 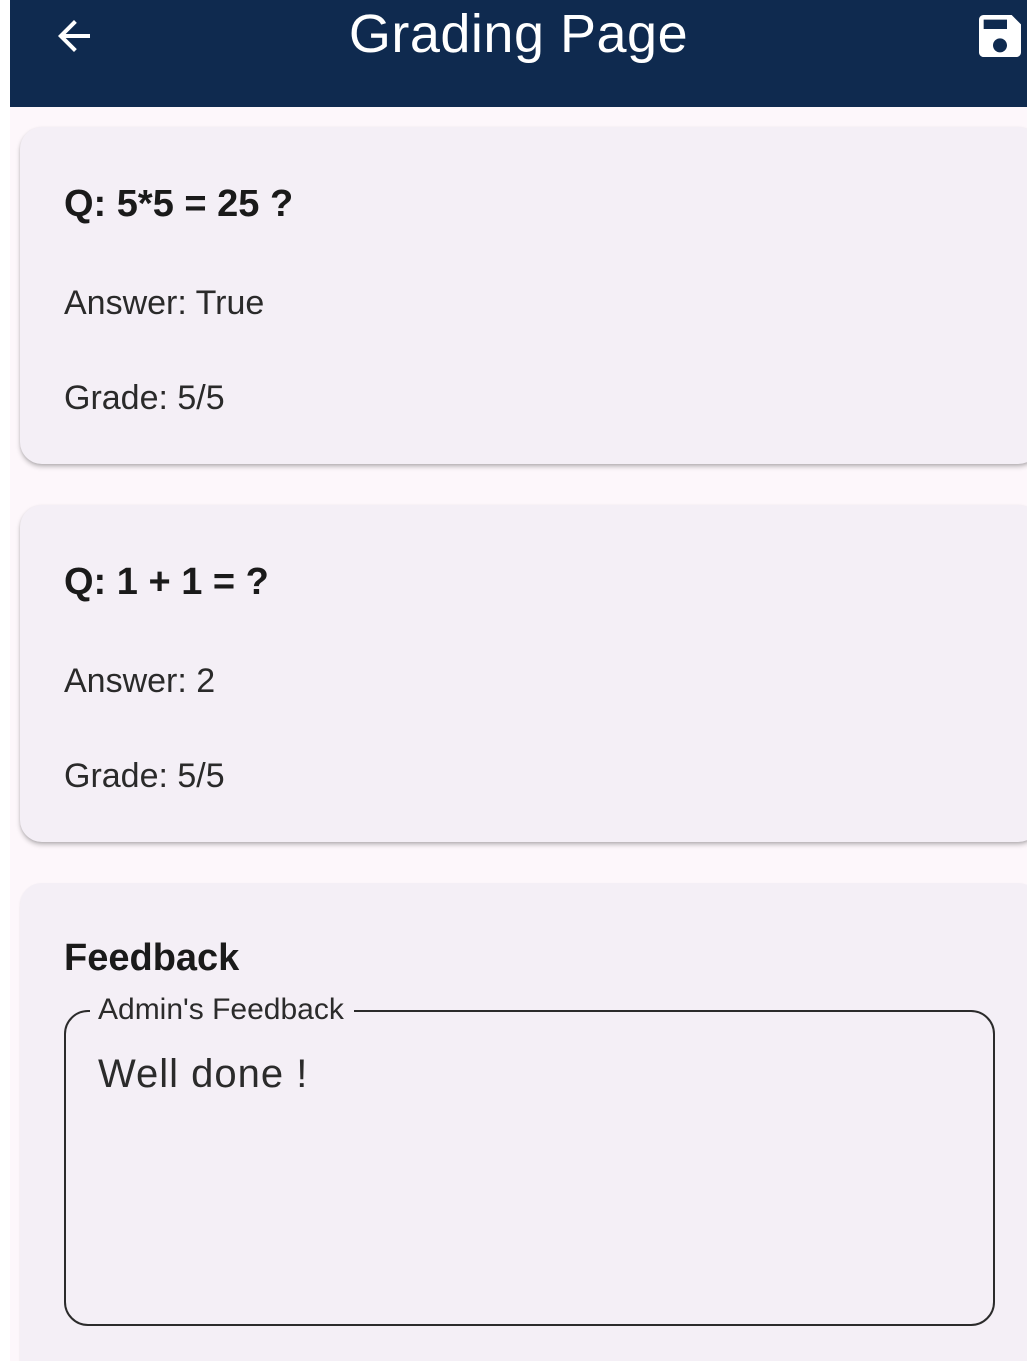 I want to click on save-icon, so click(x=1000, y=36).